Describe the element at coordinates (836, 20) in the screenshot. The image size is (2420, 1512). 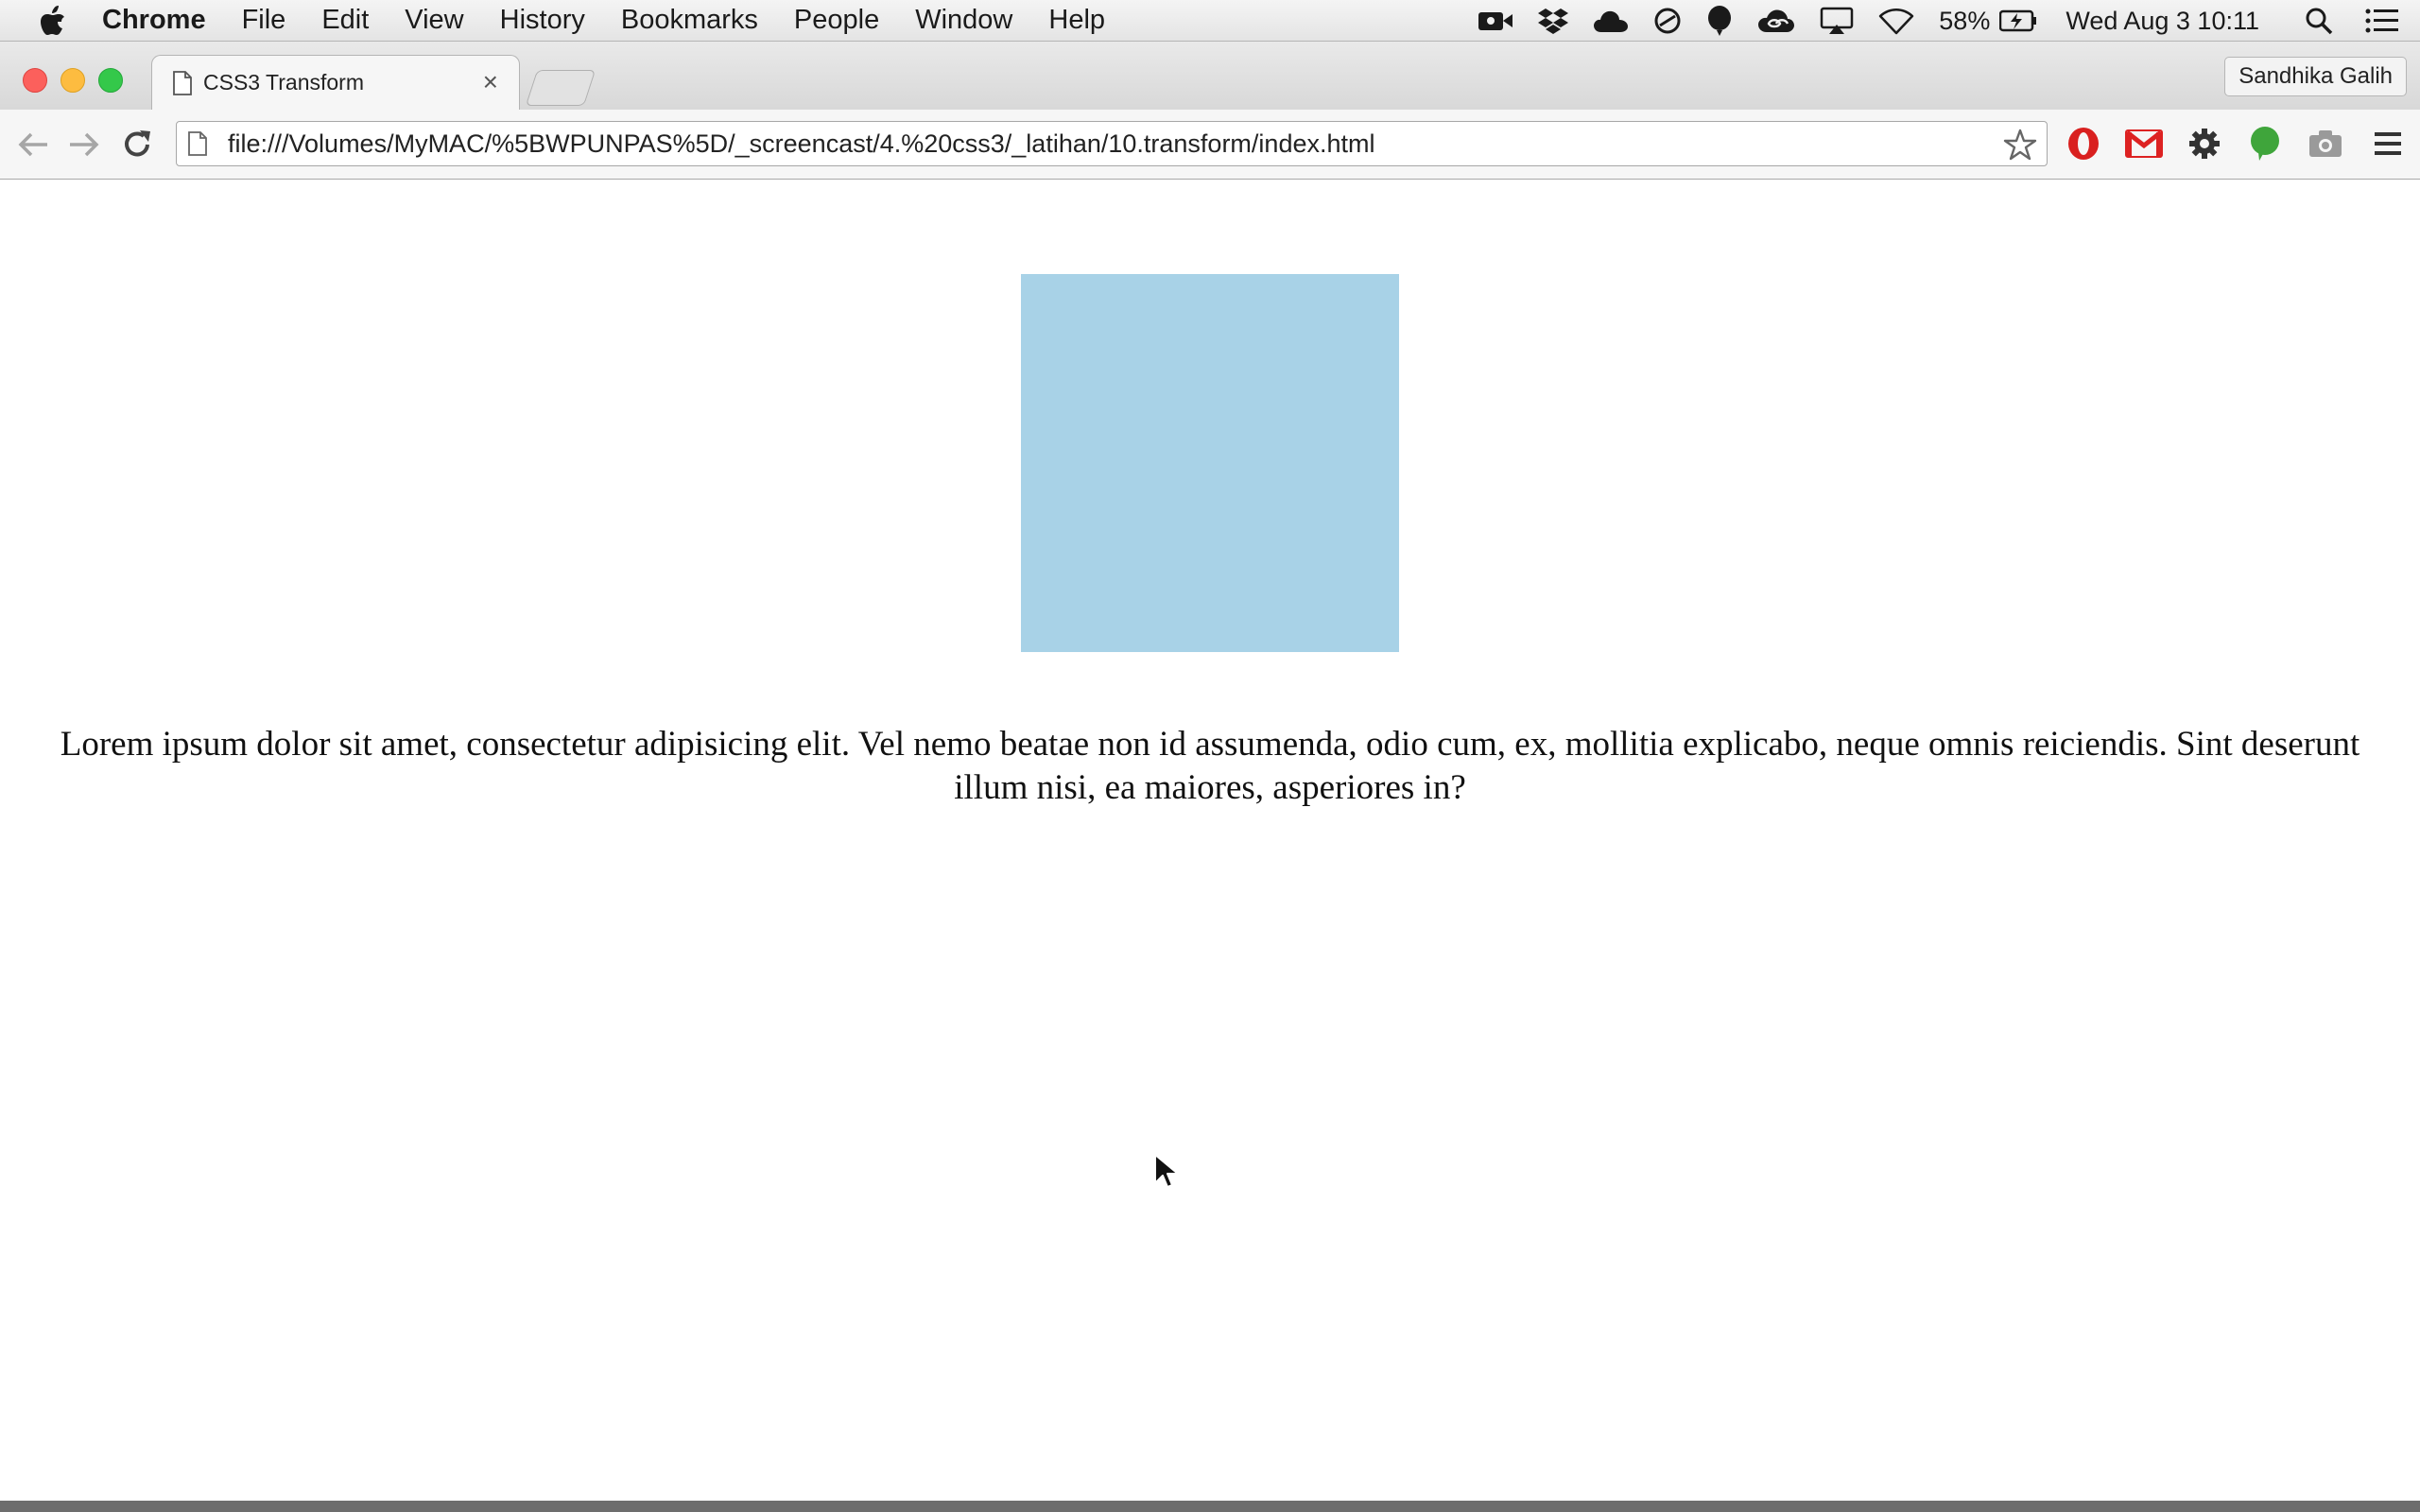
I see `menu-people: People` at that location.